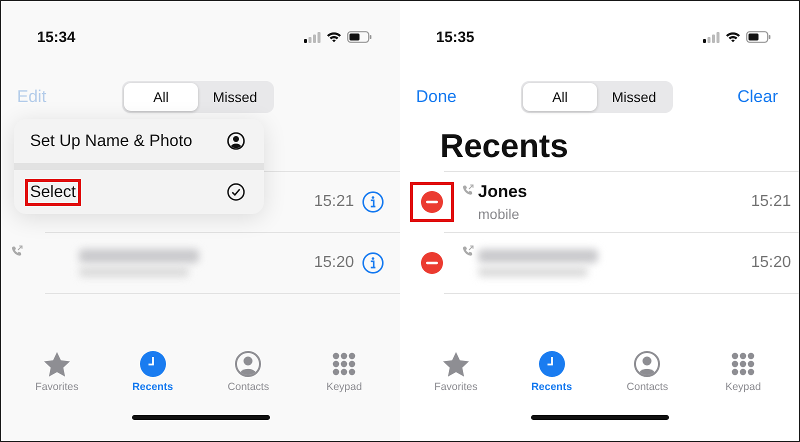 The width and height of the screenshot is (800, 442). What do you see at coordinates (504, 146) in the screenshot?
I see `page-title: Recents` at bounding box center [504, 146].